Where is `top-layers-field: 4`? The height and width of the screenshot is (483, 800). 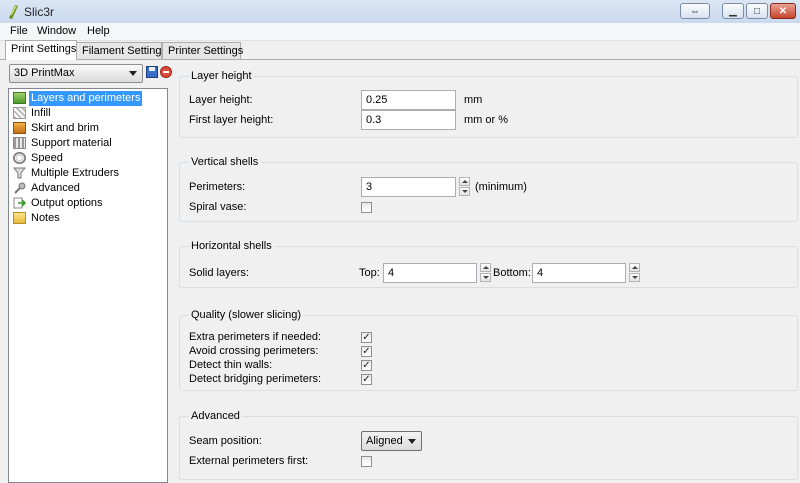 top-layers-field: 4 is located at coordinates (430, 273).